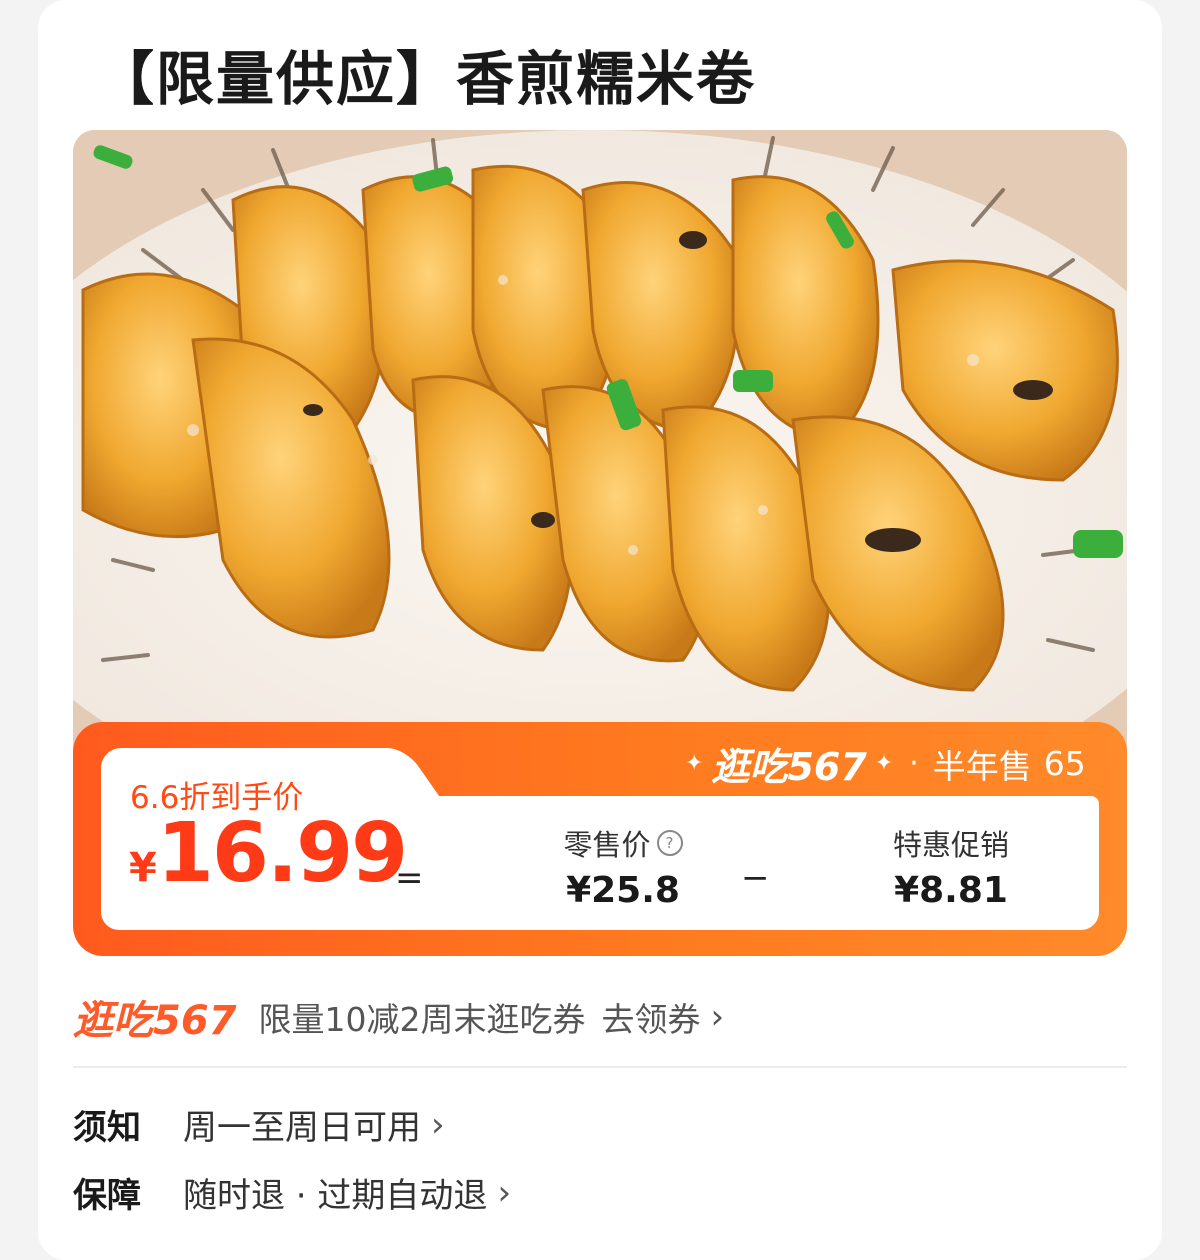  What do you see at coordinates (982, 766) in the screenshot?
I see `sales-label: 半年售` at bounding box center [982, 766].